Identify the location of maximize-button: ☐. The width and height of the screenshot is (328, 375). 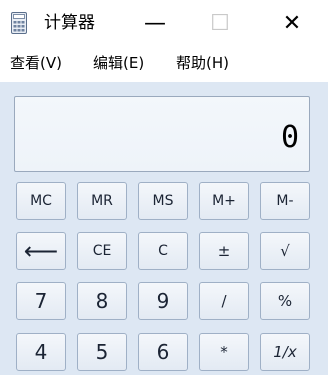
(220, 23).